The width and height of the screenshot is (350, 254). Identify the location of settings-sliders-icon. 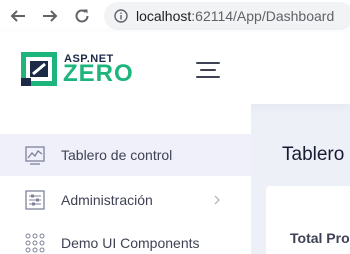
(35, 200).